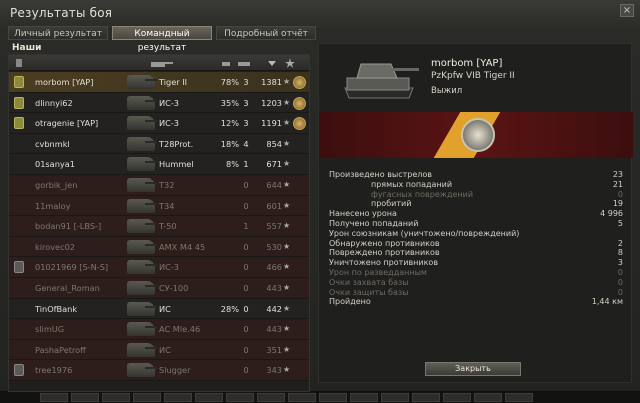  Describe the element at coordinates (246, 246) in the screenshot. I see `kills-count: 0` at that location.